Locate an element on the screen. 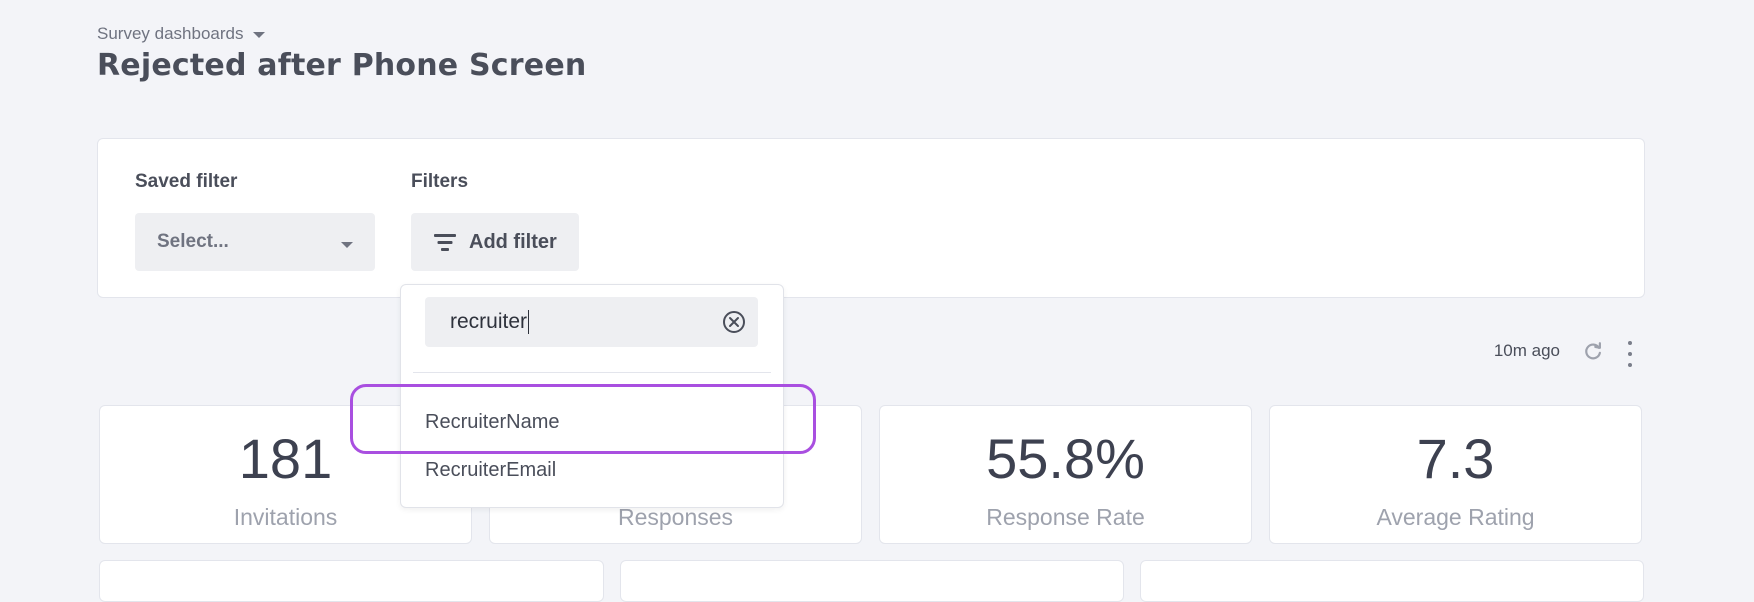 The height and width of the screenshot is (602, 1754). stat-value: 55.8% is located at coordinates (1065, 458).